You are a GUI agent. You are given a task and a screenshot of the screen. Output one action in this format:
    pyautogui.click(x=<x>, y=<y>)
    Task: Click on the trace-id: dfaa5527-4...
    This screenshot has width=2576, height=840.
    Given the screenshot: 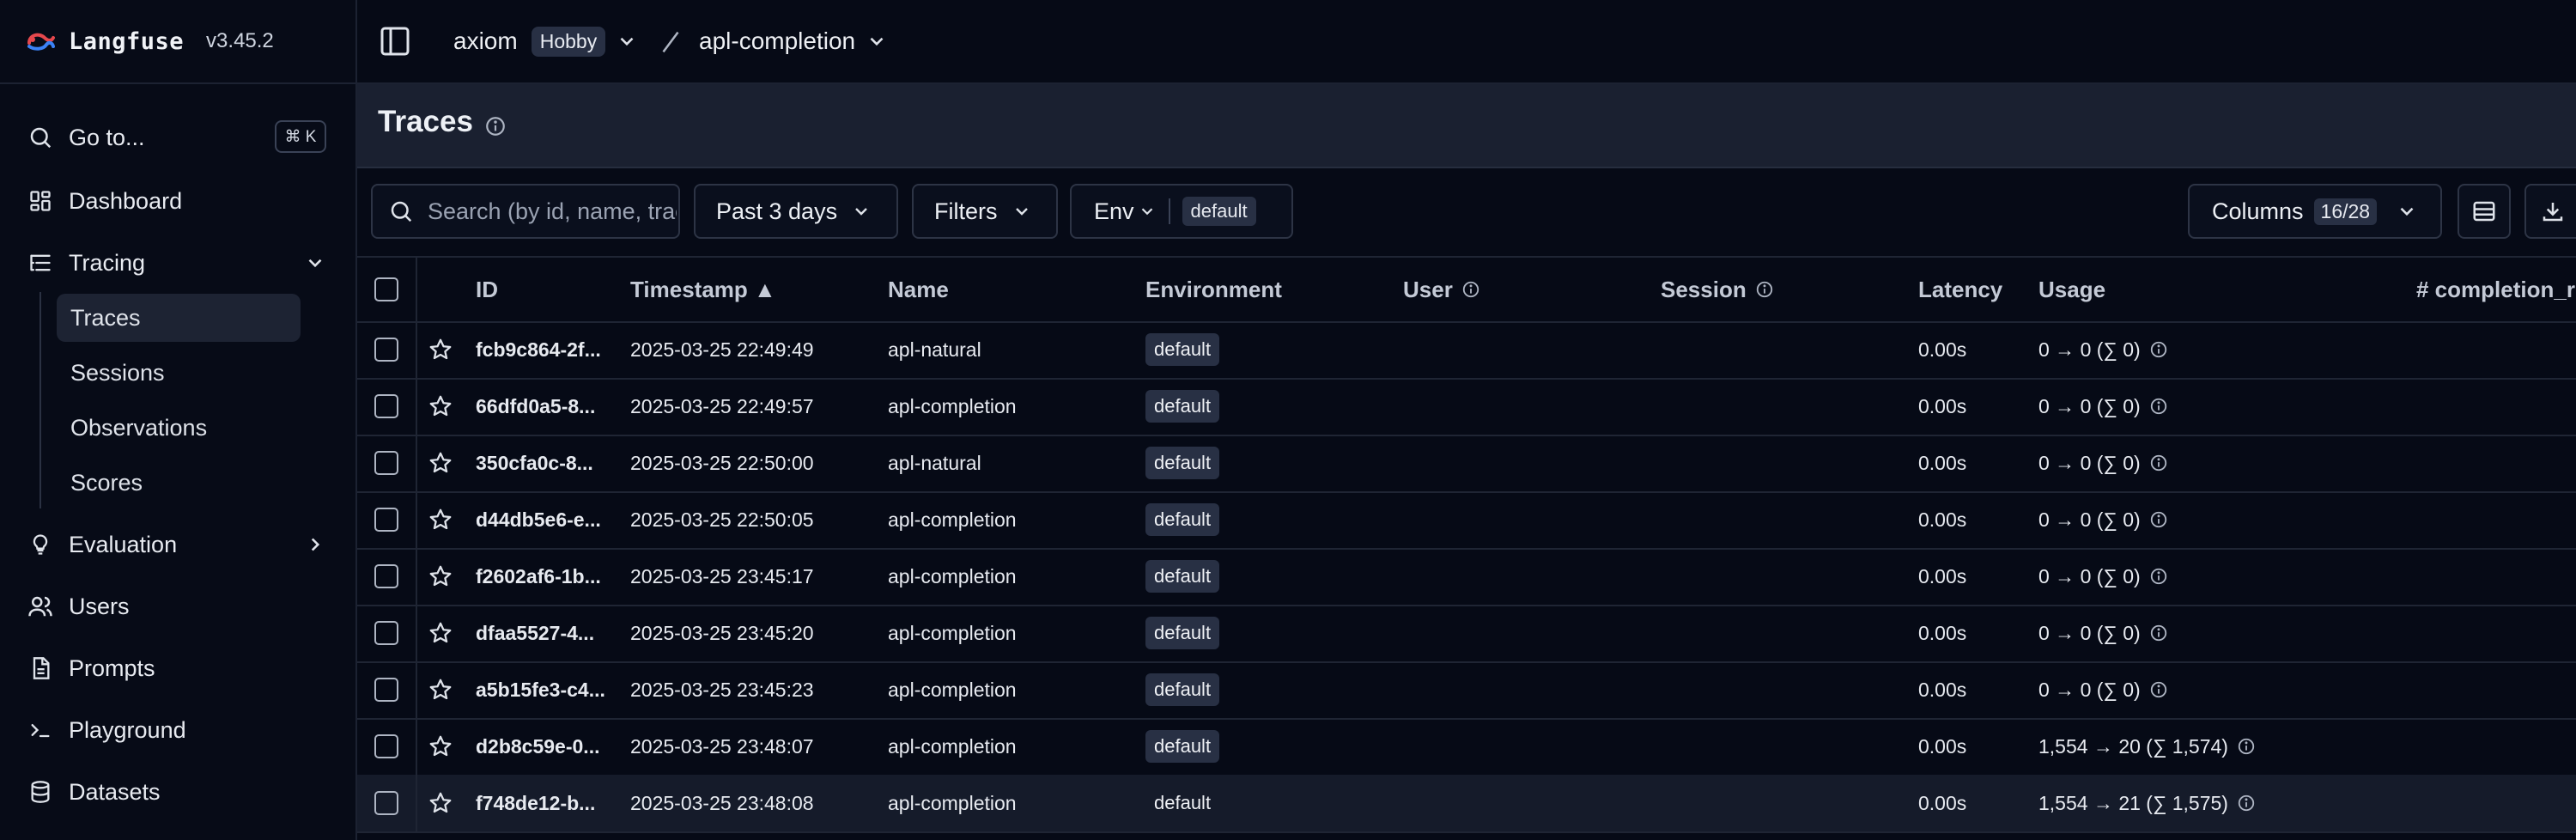 What is the action you would take?
    pyautogui.click(x=535, y=633)
    